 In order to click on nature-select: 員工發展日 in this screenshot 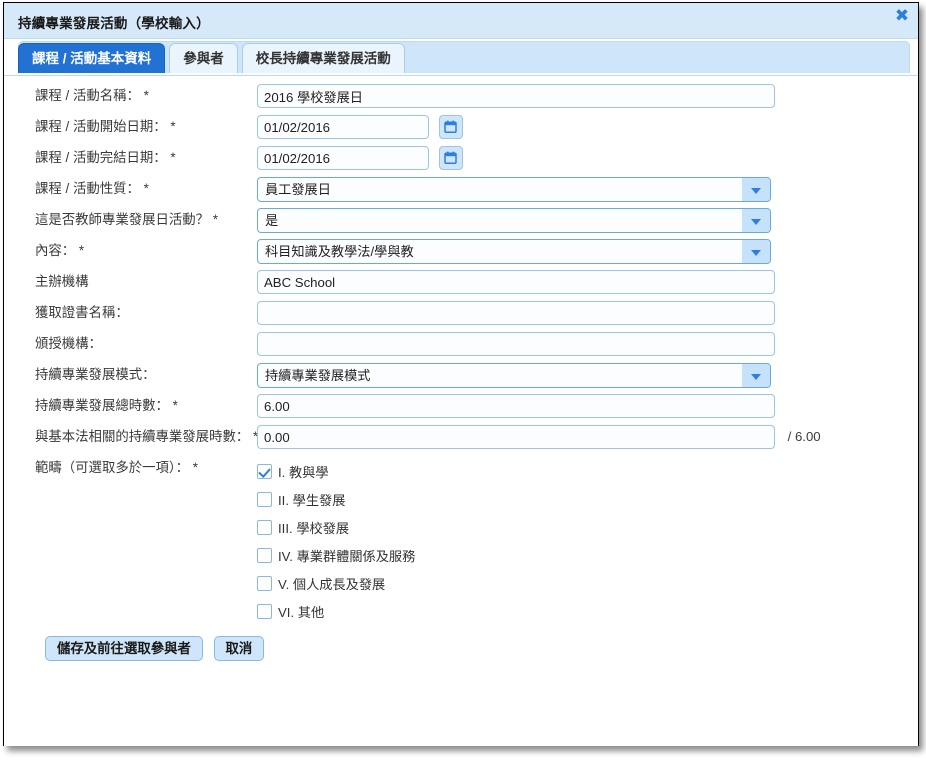, I will do `click(514, 189)`.